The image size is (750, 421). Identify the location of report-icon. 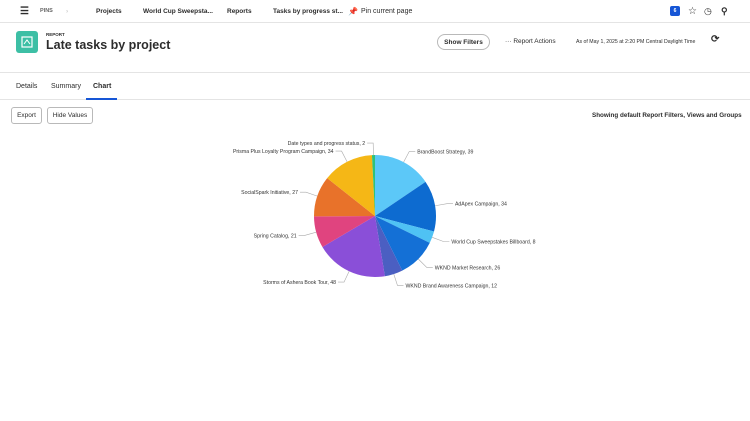
(27, 42).